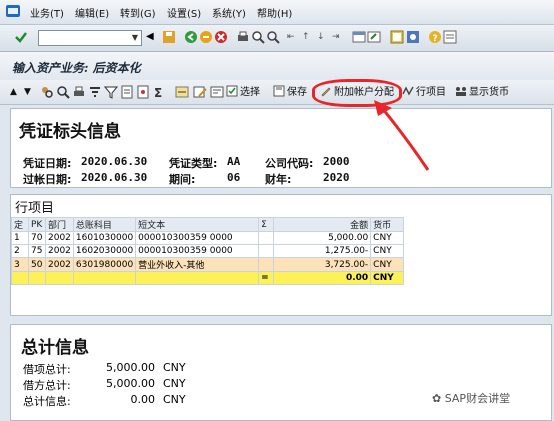 This screenshot has height=421, width=554. What do you see at coordinates (114, 161) in the screenshot?
I see `doc-date-value: 2020.06.30` at bounding box center [114, 161].